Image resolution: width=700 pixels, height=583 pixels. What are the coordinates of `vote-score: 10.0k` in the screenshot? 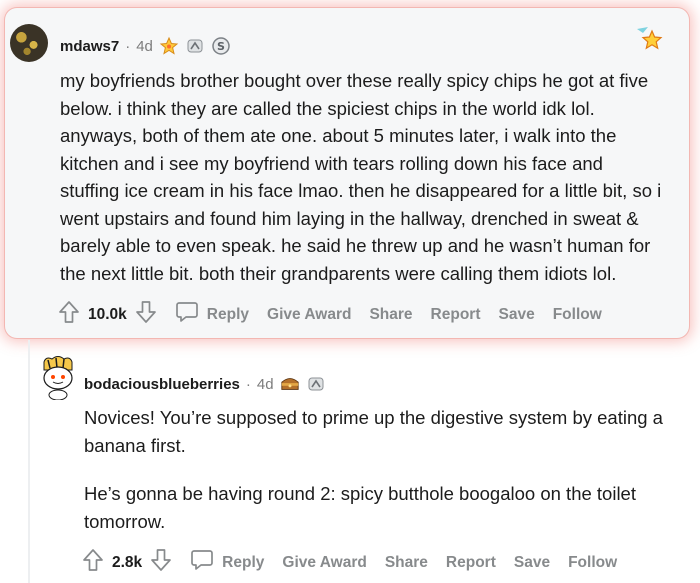 It's located at (107, 314).